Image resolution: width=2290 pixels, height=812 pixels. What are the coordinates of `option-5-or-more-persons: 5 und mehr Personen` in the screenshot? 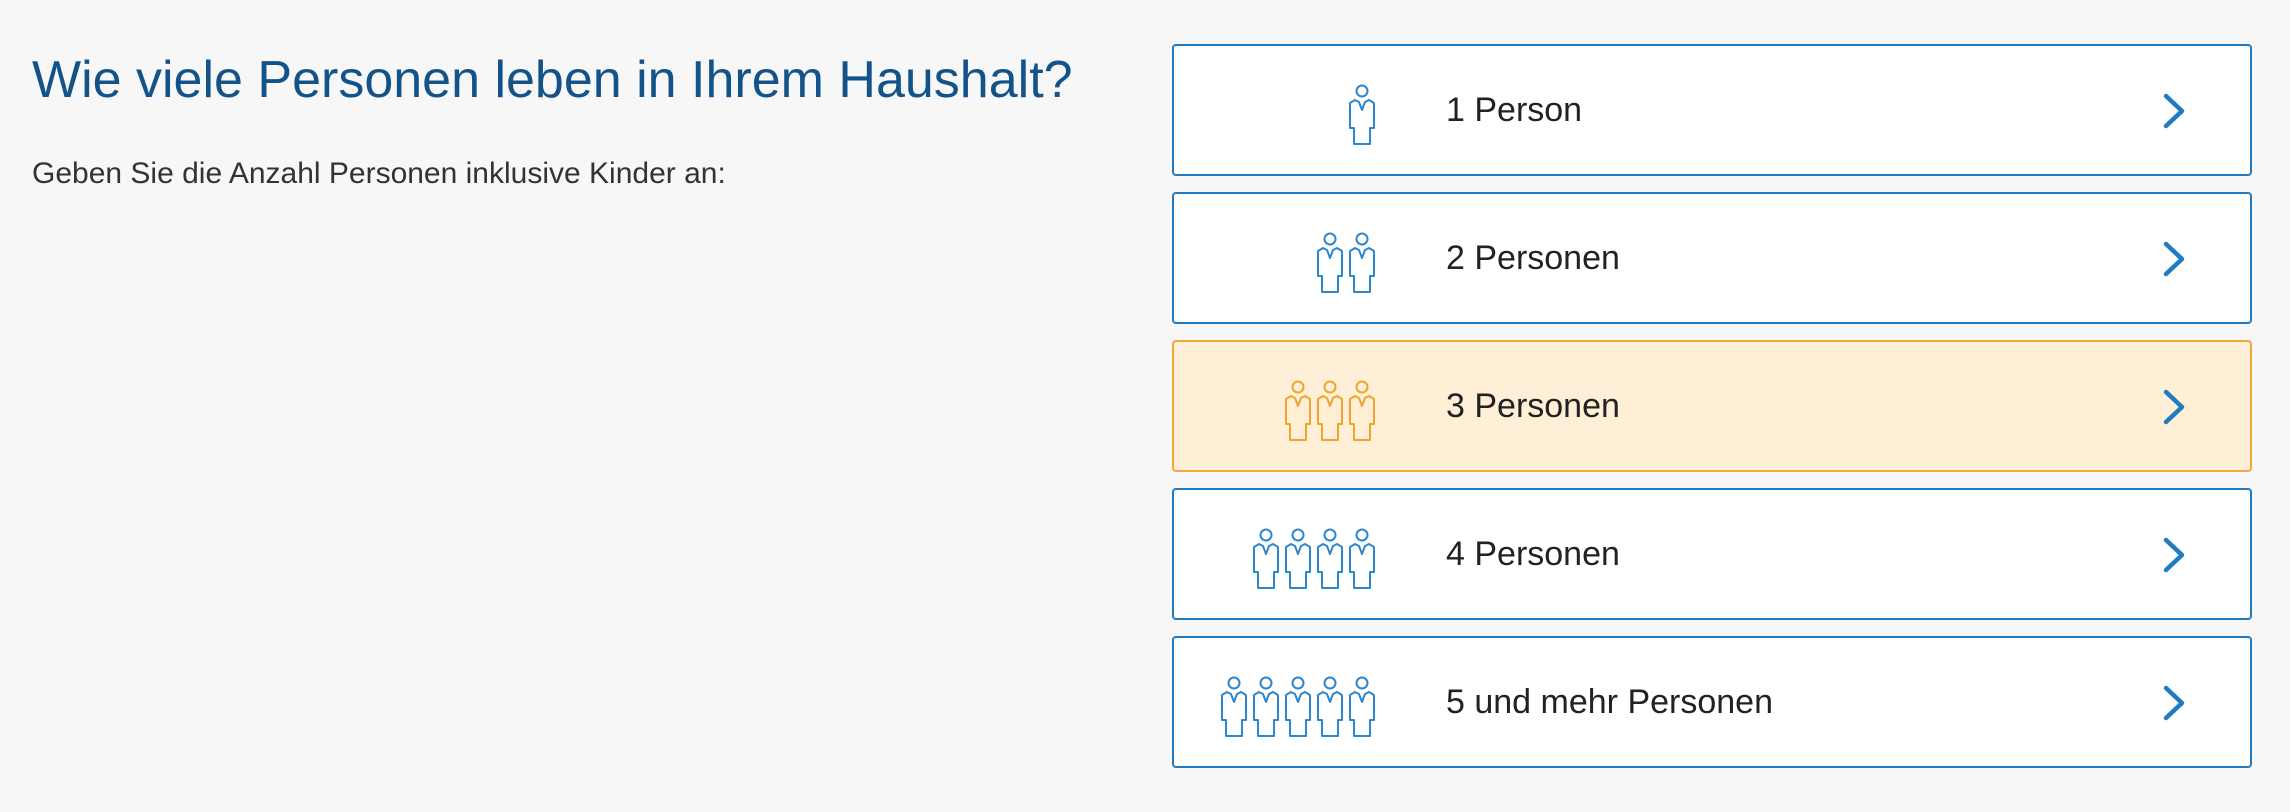 It's located at (1712, 702).